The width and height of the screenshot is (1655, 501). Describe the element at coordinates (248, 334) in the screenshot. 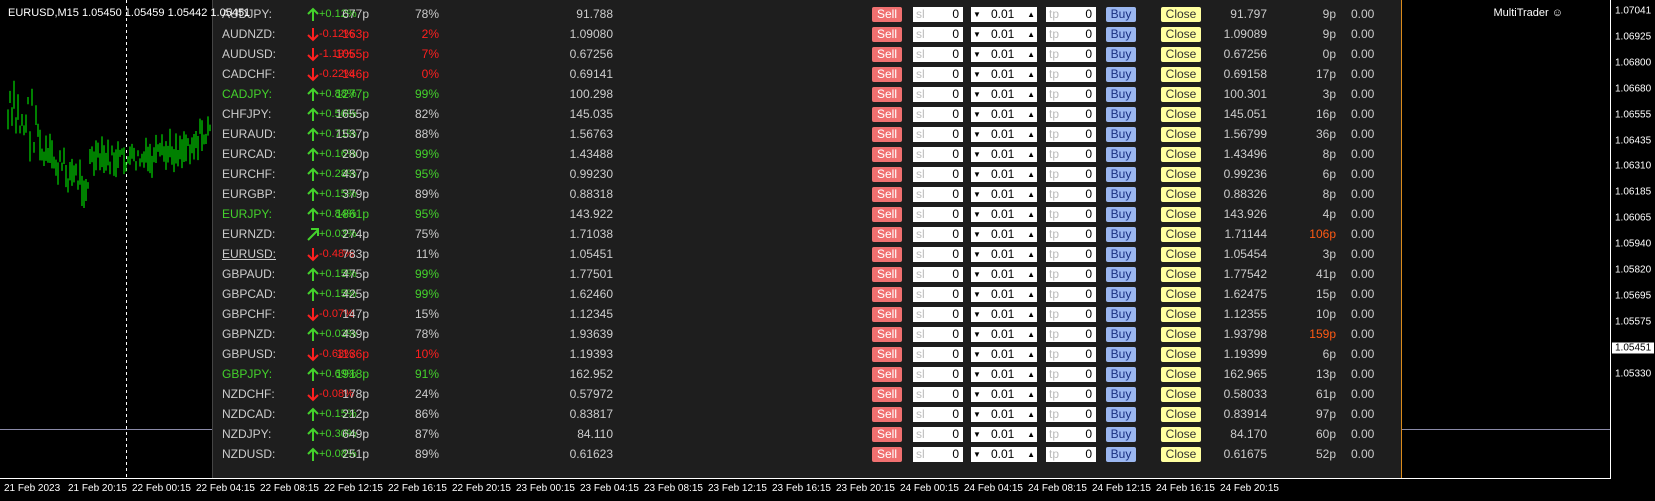

I see `symbol-label: GBPNZD:` at that location.